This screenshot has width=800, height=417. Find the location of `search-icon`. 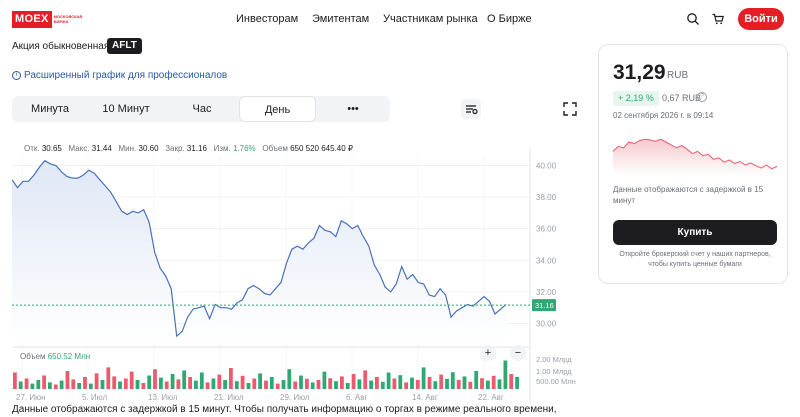

search-icon is located at coordinates (693, 19).